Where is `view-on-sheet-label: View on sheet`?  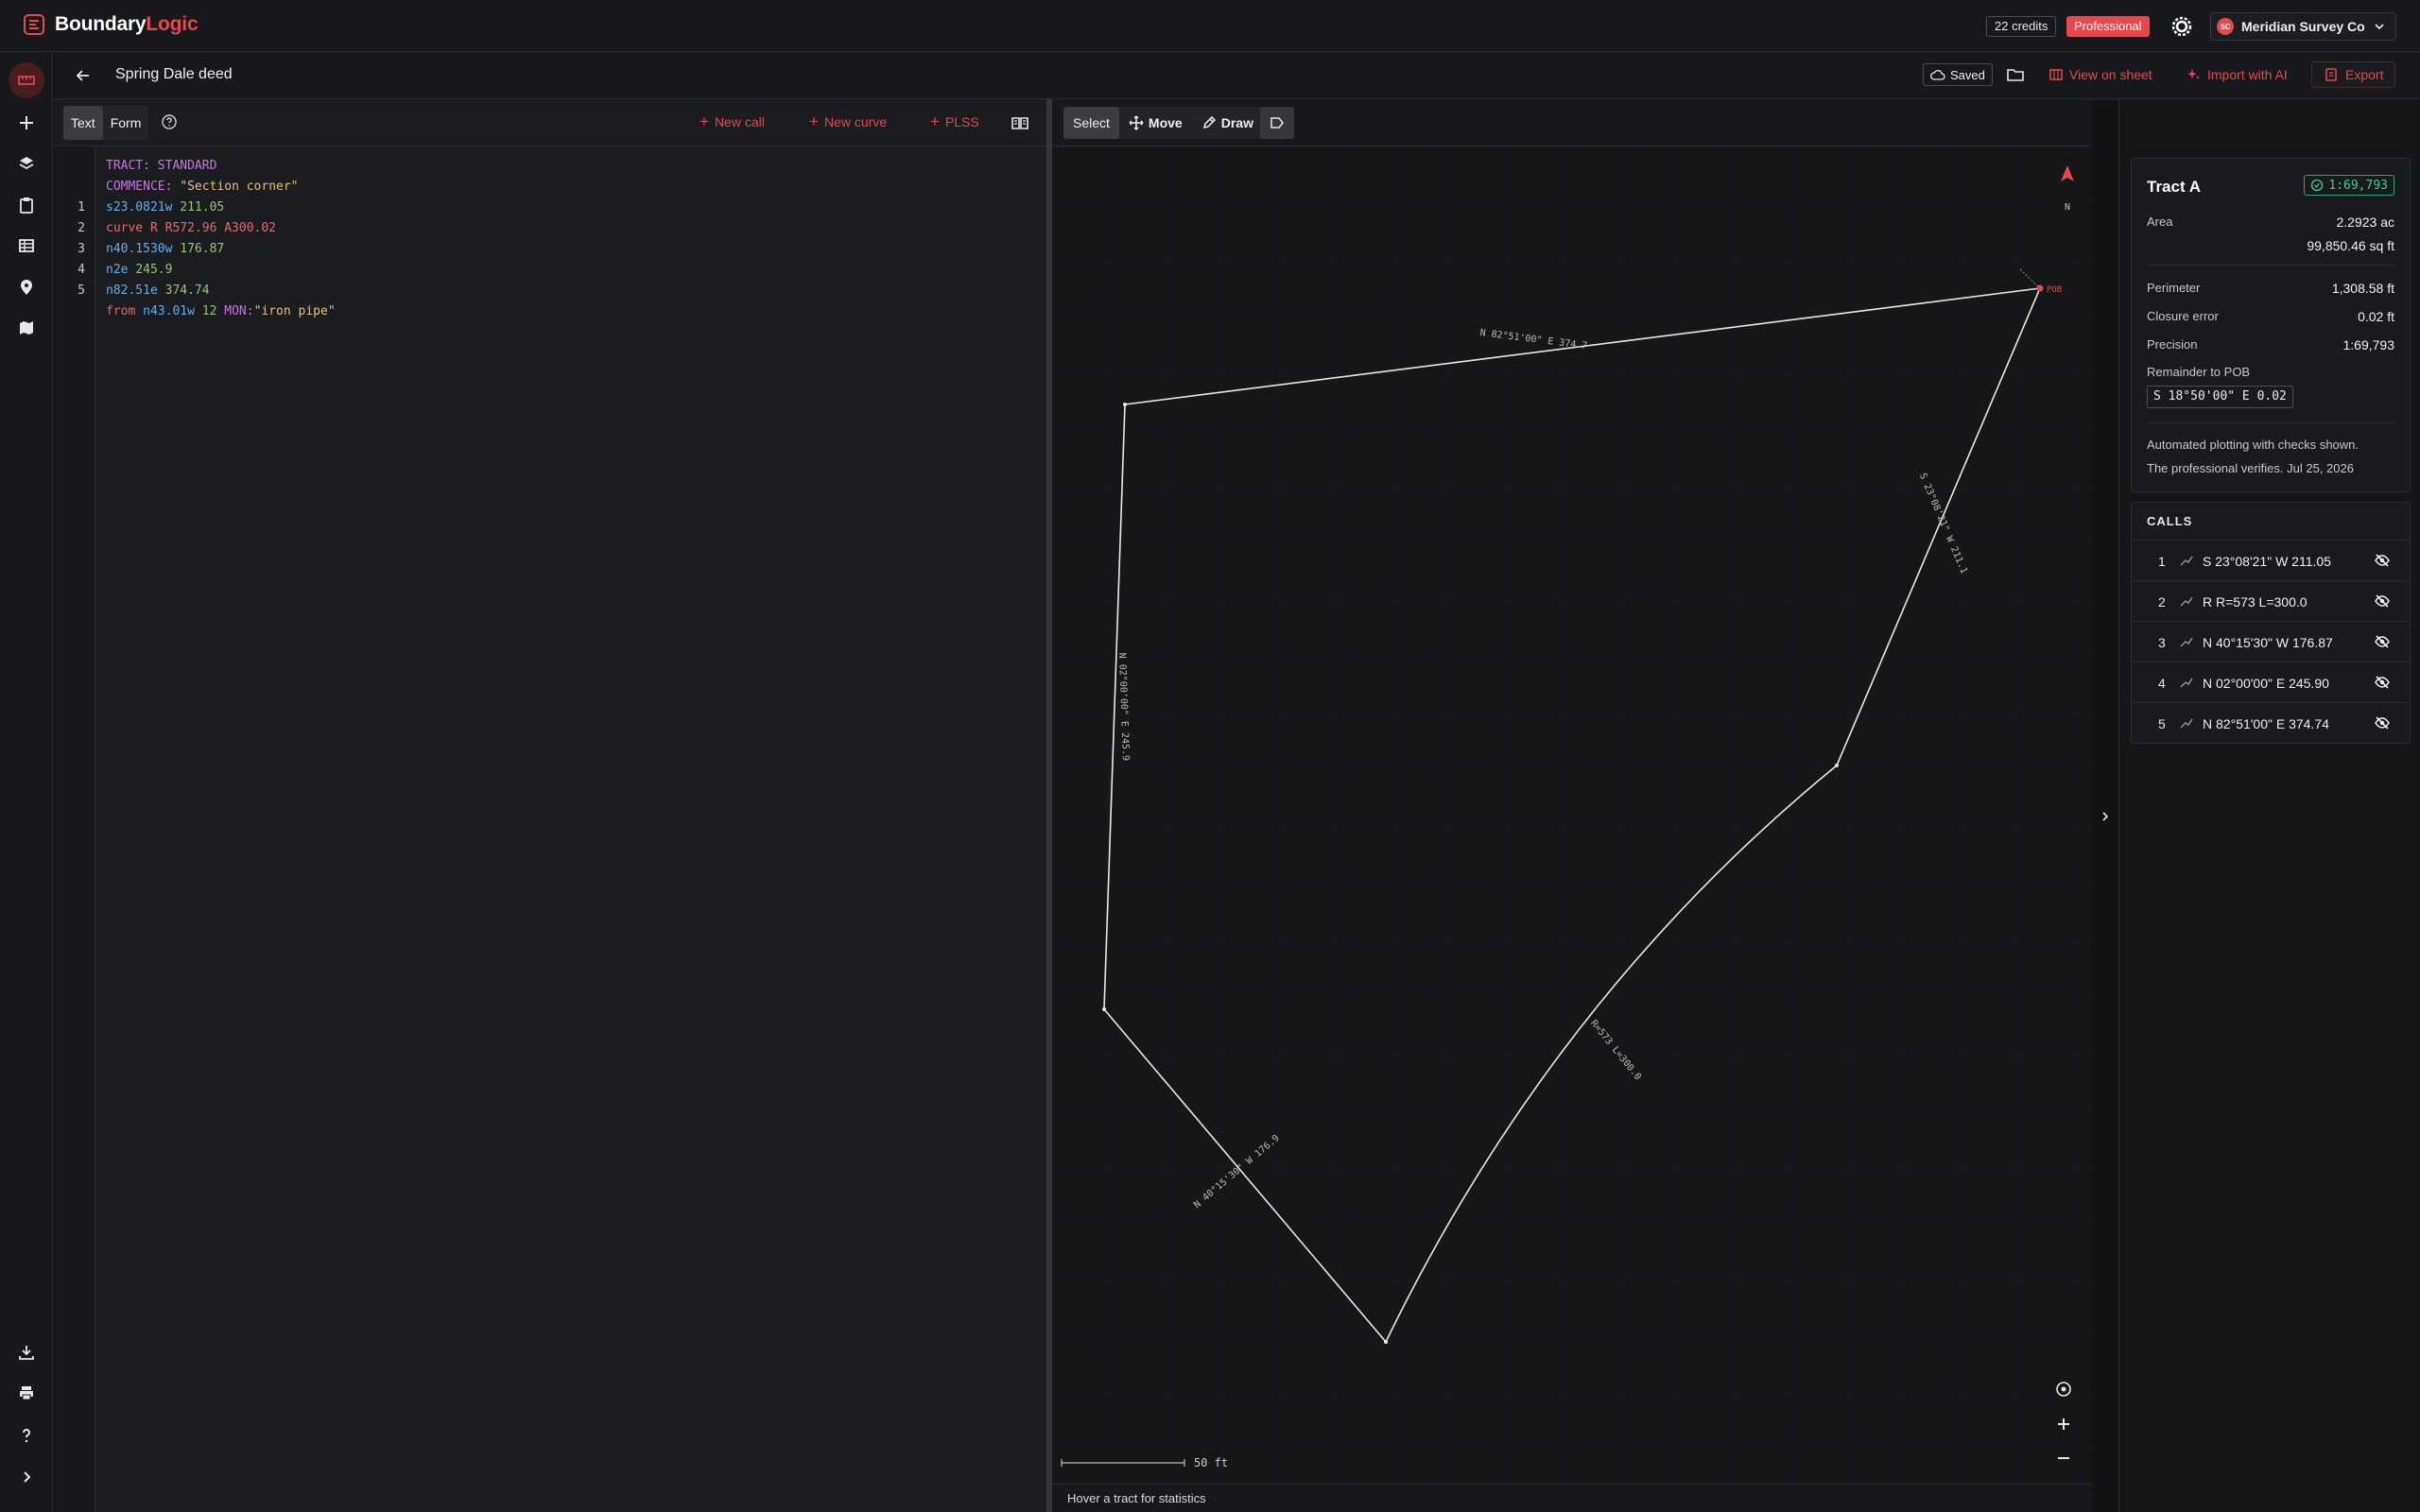
view-on-sheet-label: View on sheet is located at coordinates (2110, 74).